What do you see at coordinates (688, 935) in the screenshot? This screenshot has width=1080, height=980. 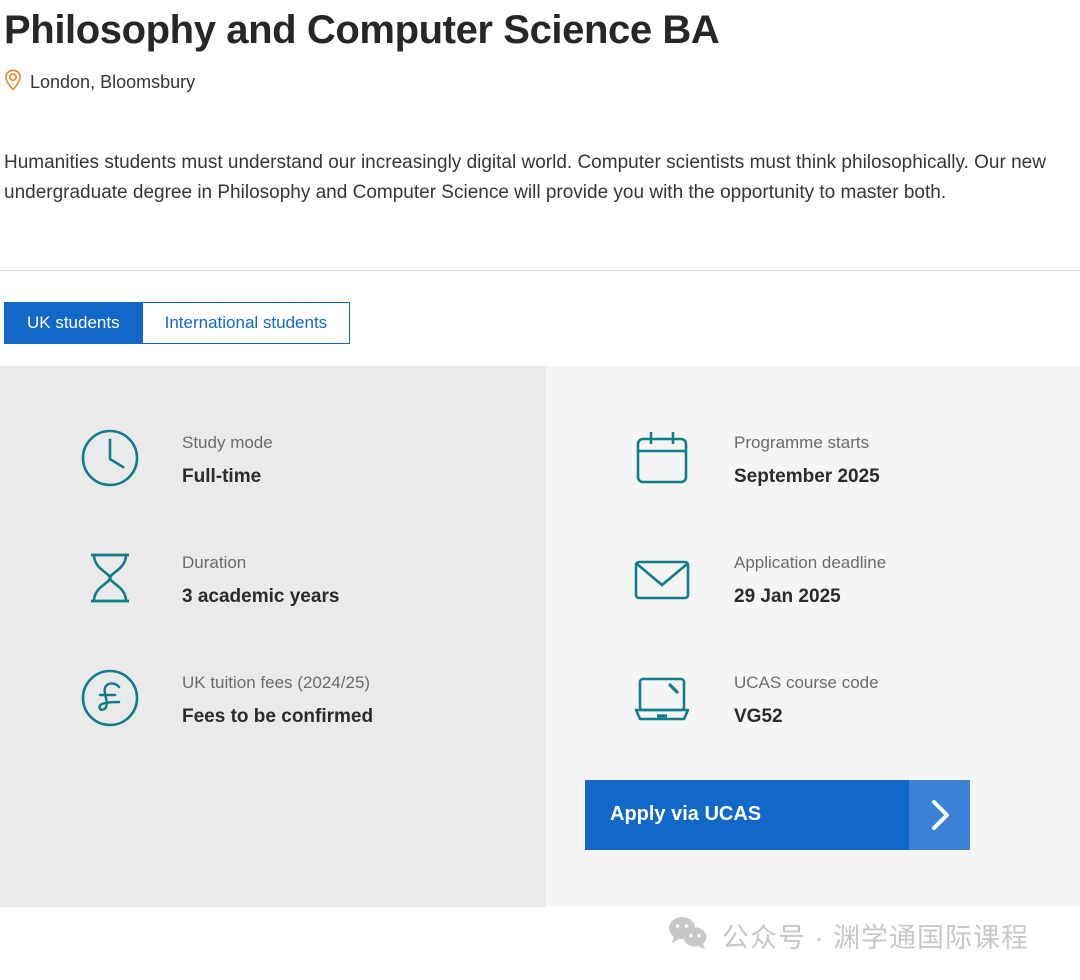 I see `wechat-icon` at bounding box center [688, 935].